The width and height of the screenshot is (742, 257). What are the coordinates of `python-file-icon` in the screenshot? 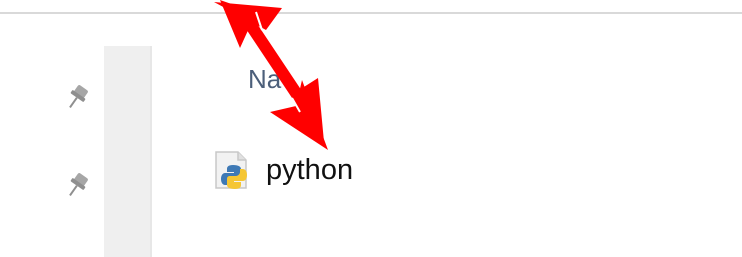 It's located at (234, 170).